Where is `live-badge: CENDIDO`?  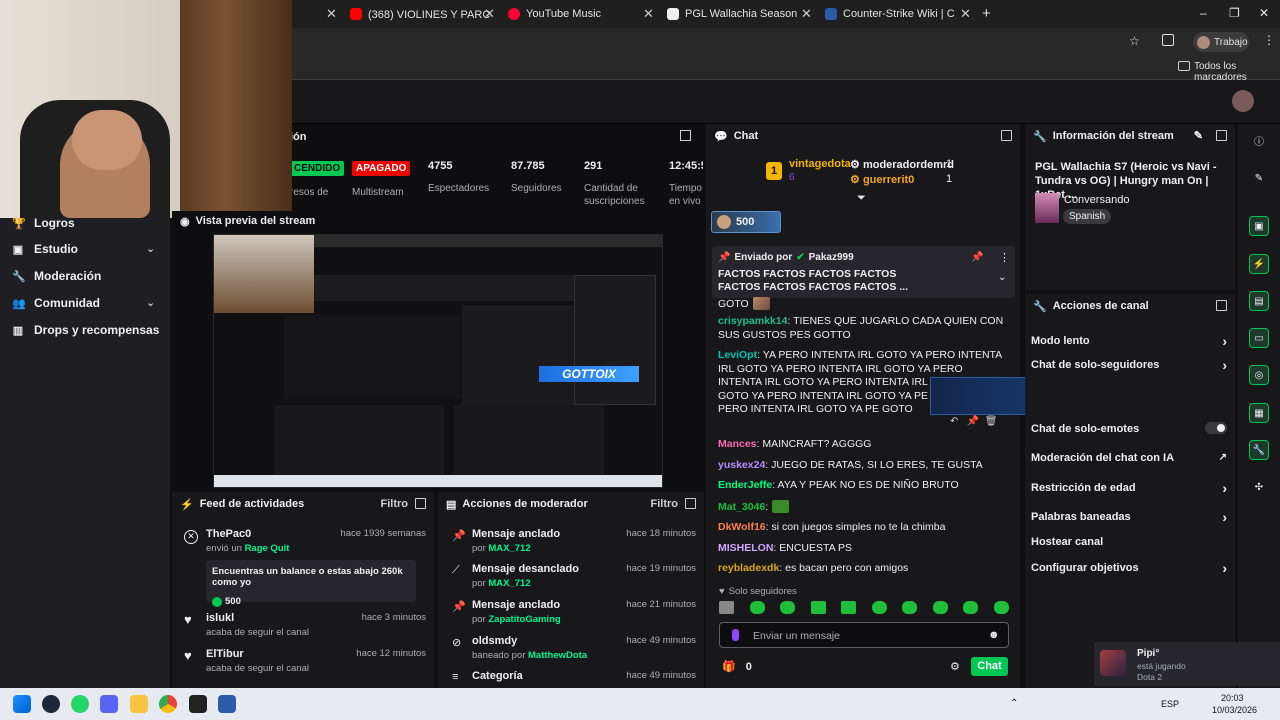
live-badge: CENDIDO is located at coordinates (317, 168).